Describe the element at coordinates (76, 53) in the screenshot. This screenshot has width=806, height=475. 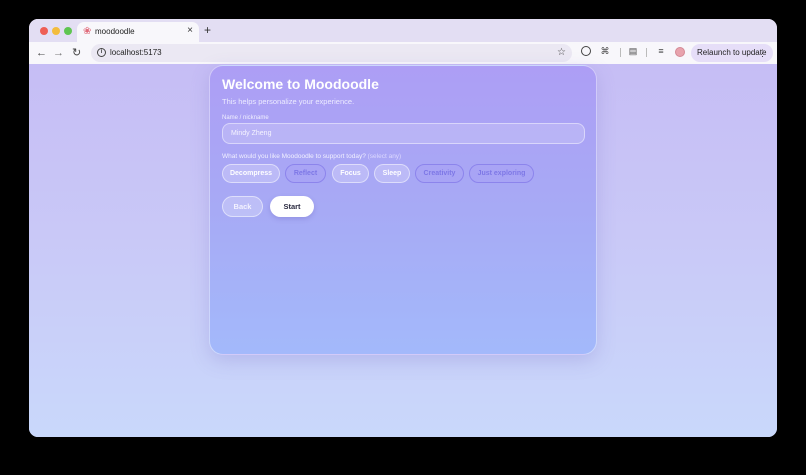
I see `reload-icon: ↻` at that location.